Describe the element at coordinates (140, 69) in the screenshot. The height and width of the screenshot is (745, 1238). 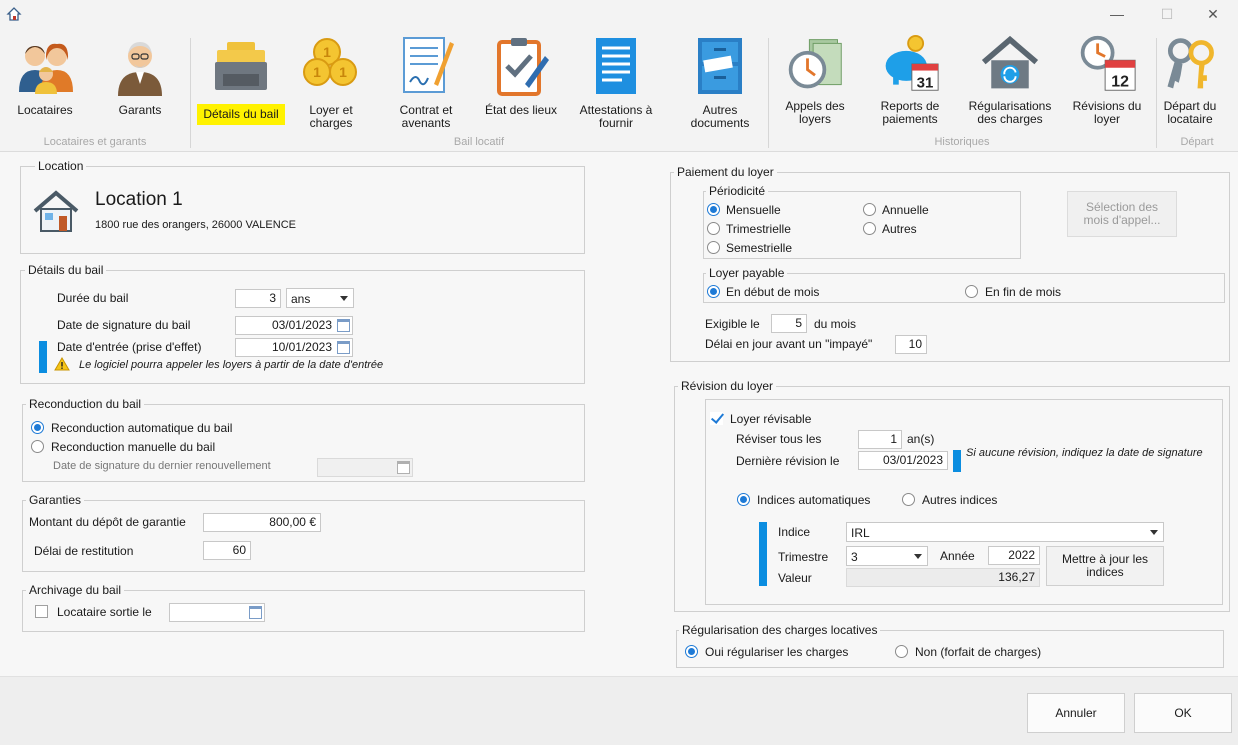
I see `guarantor-icon` at that location.